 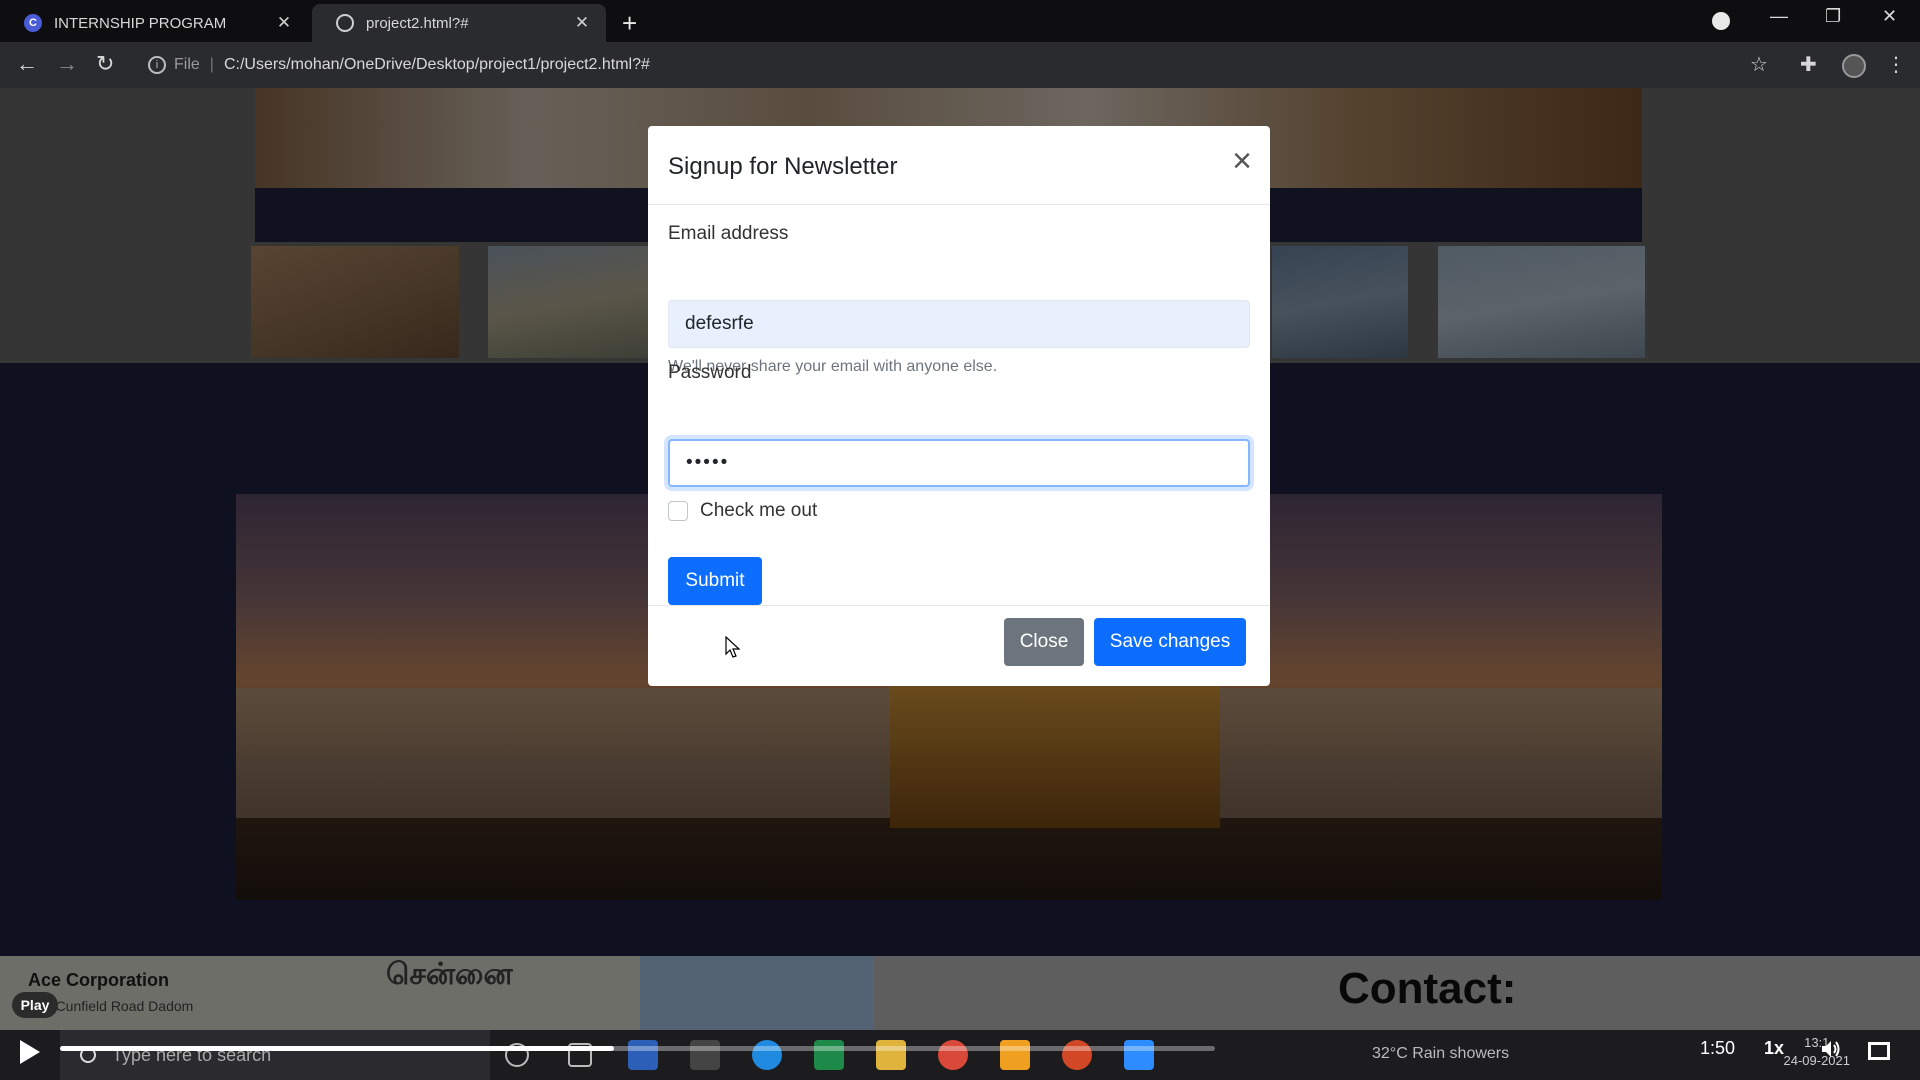 I want to click on modal-title: Signup for Newsletter, so click(x=783, y=166).